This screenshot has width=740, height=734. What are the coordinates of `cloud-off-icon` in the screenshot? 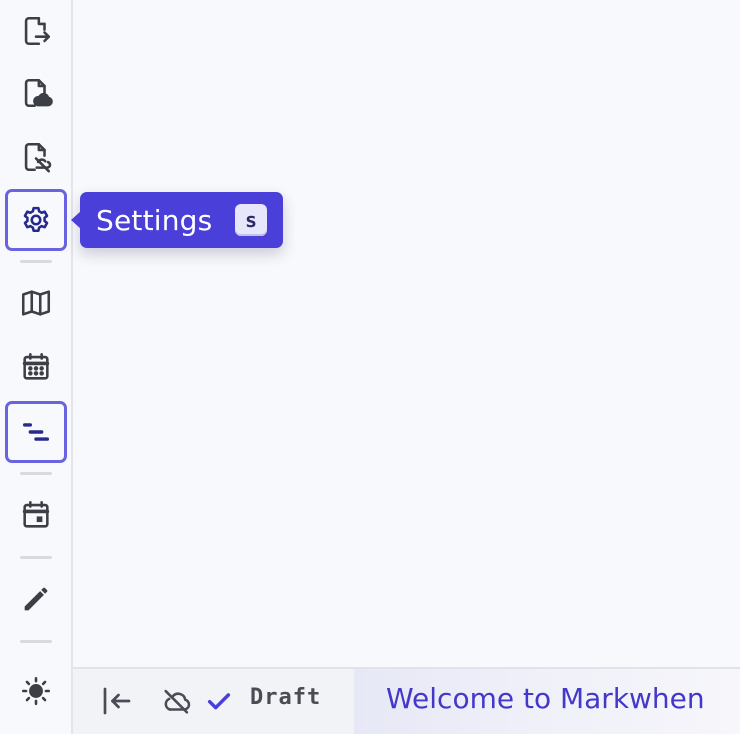 It's located at (177, 701).